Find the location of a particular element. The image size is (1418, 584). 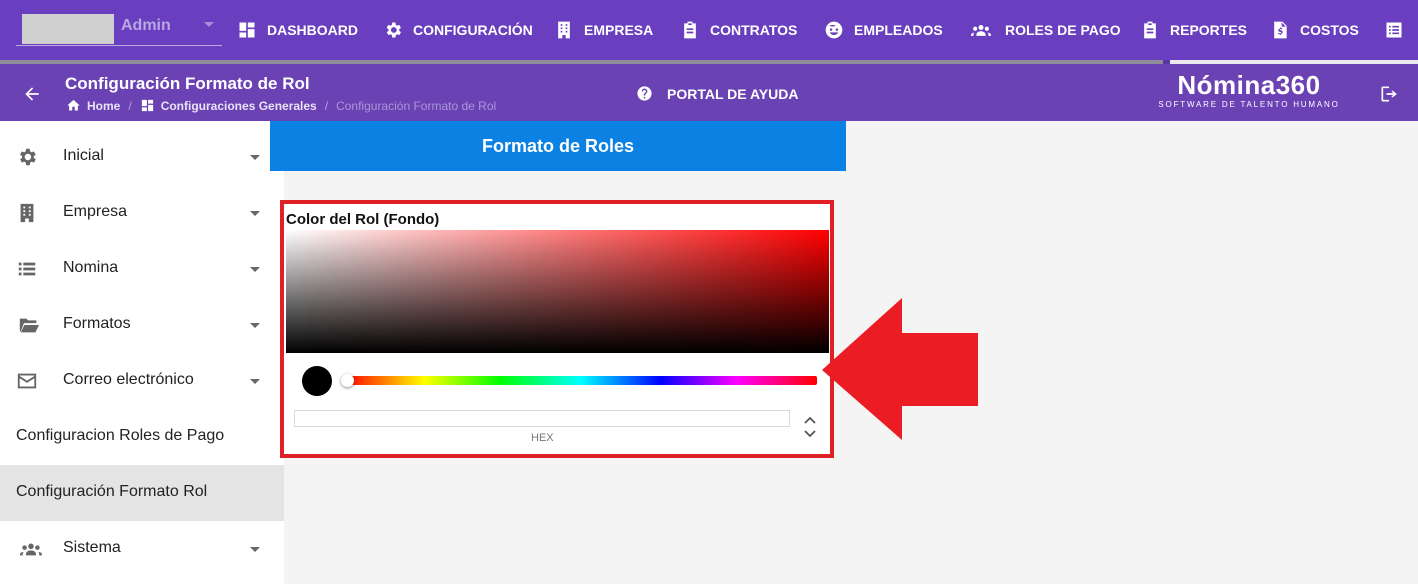

avatar is located at coordinates (68, 29).